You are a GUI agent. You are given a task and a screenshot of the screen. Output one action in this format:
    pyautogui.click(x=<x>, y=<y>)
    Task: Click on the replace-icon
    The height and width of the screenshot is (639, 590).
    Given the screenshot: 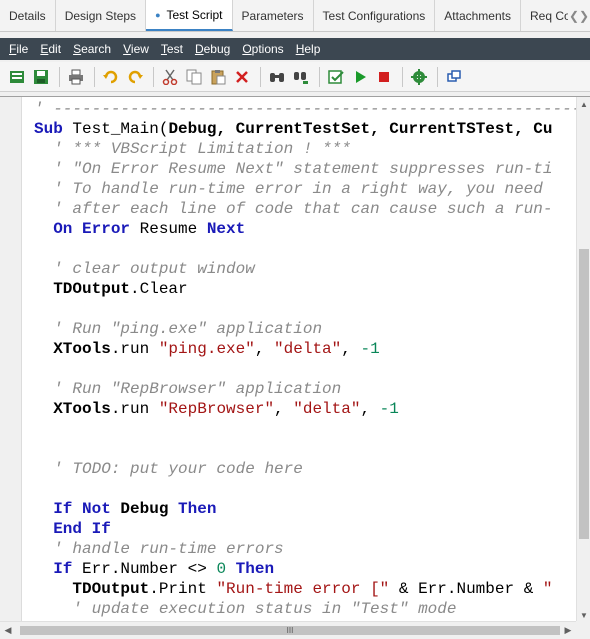 What is the action you would take?
    pyautogui.click(x=301, y=77)
    